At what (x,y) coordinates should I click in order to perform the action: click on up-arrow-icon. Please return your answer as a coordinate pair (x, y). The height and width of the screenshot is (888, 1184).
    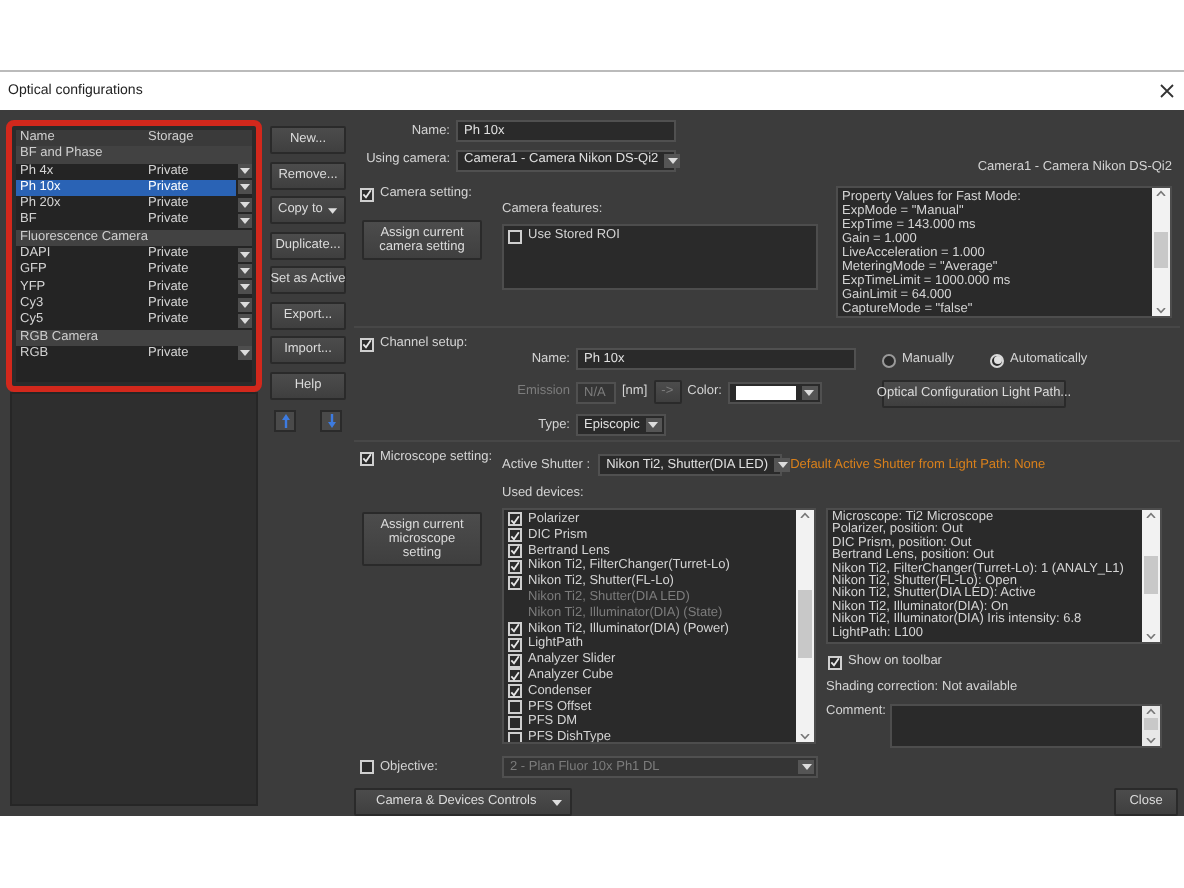
    Looking at the image, I should click on (285, 421).